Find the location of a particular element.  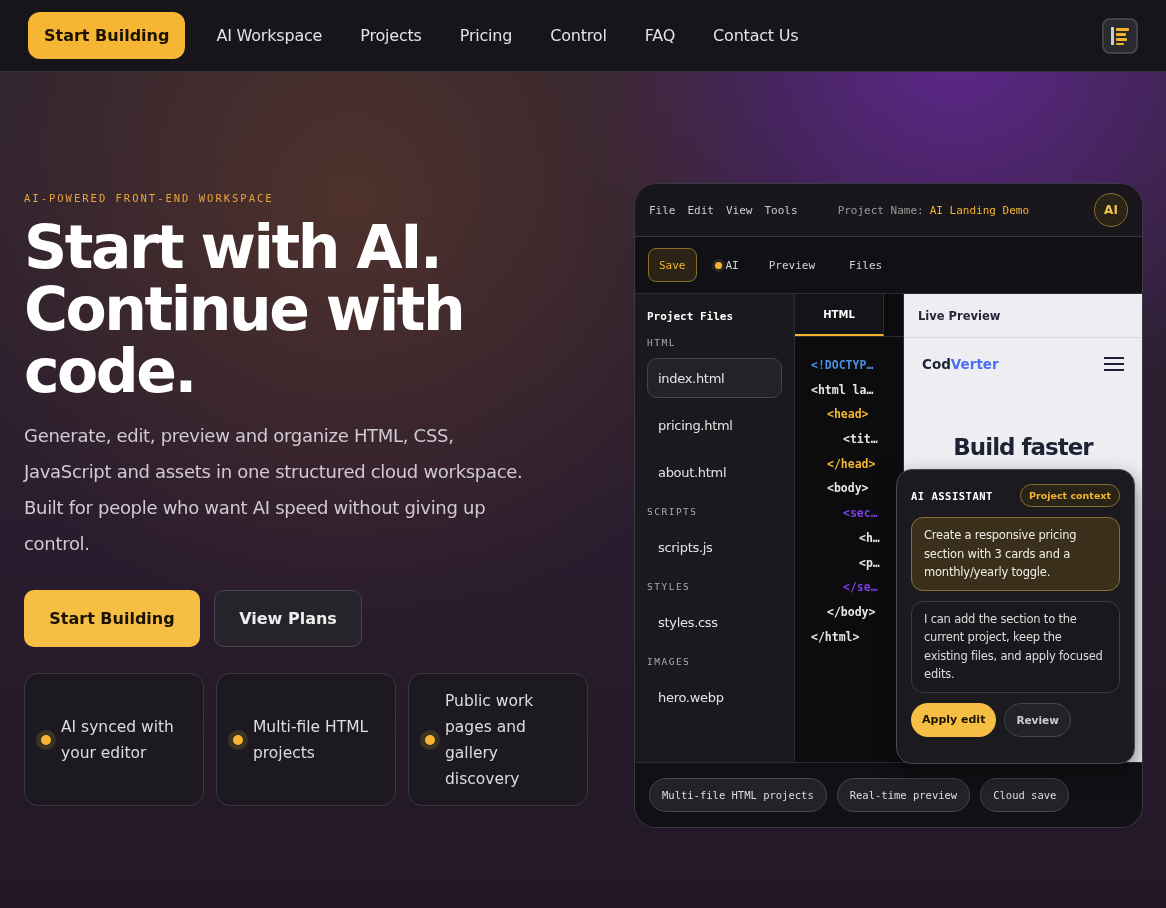

code-tab: HTML is located at coordinates (839, 315).